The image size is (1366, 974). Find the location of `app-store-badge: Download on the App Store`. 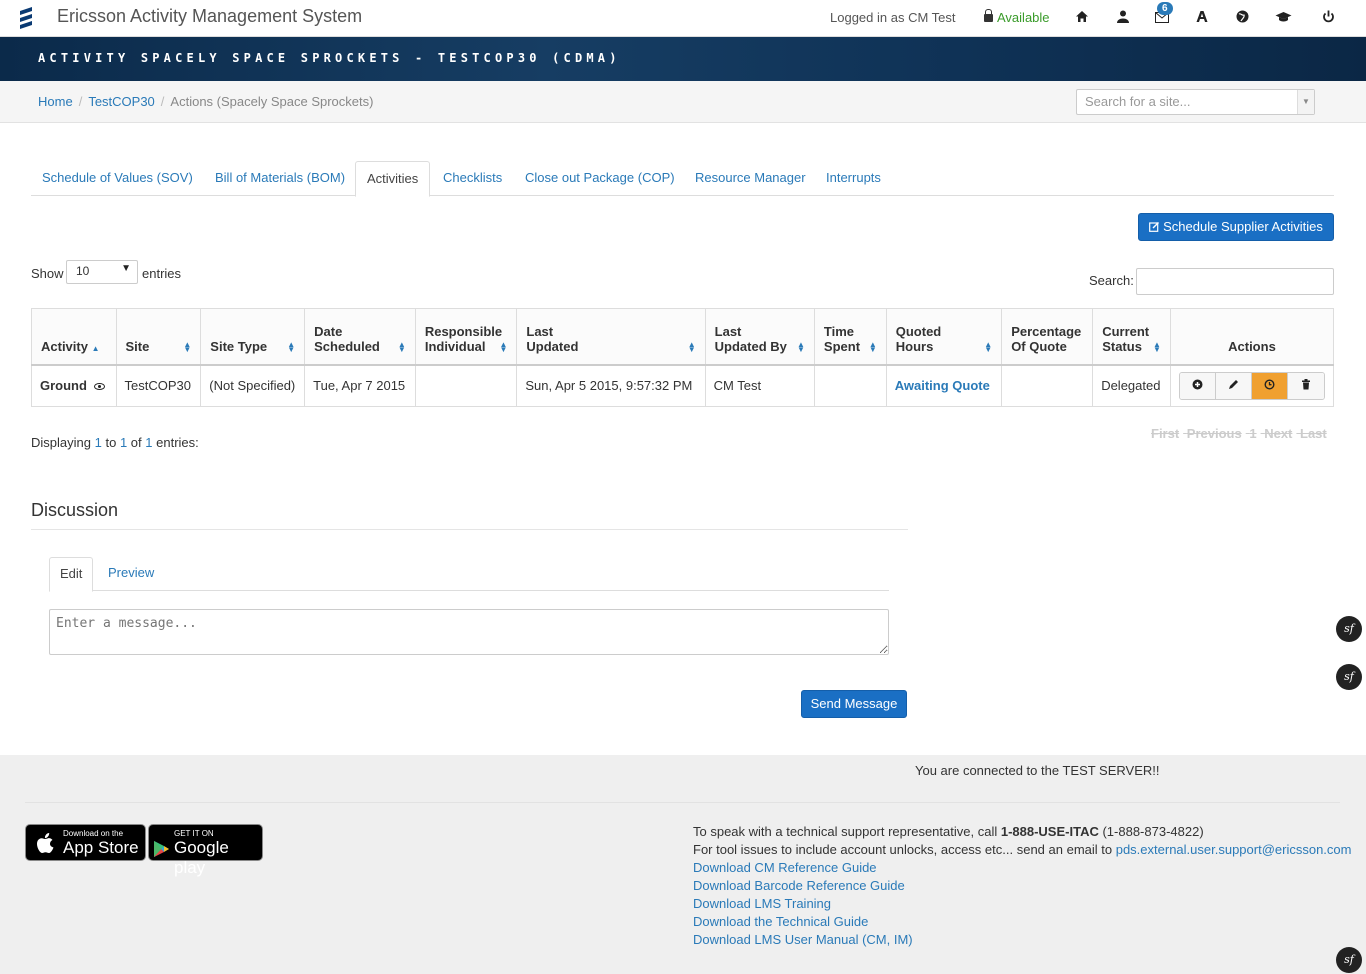

app-store-badge: Download on the App Store is located at coordinates (85, 842).